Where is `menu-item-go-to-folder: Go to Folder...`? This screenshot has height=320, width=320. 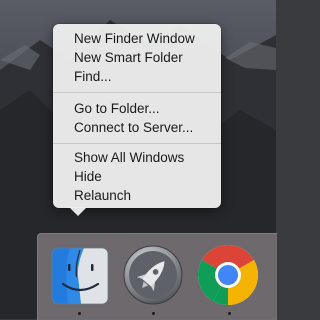
menu-item-go-to-folder: Go to Folder... is located at coordinates (117, 108).